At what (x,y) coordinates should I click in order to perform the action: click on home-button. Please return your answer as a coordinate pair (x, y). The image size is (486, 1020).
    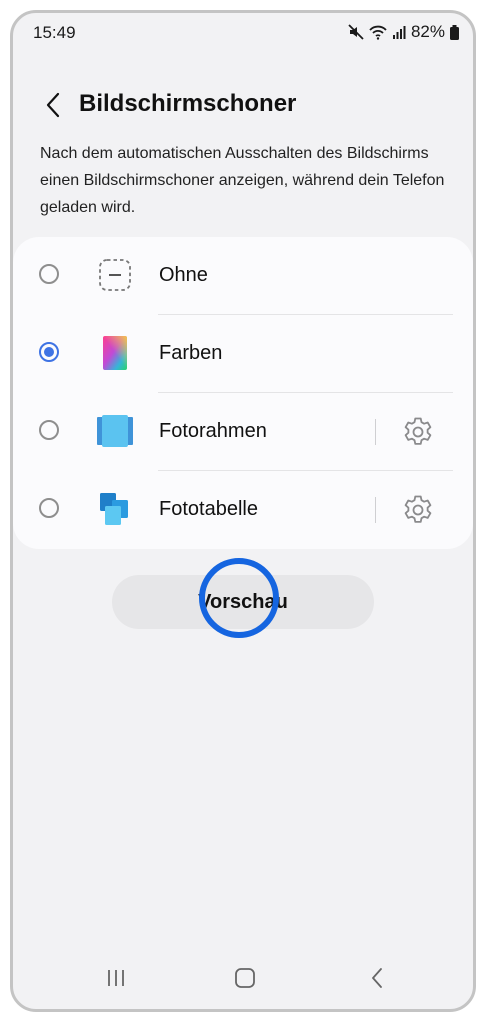
    Looking at the image, I should click on (245, 978).